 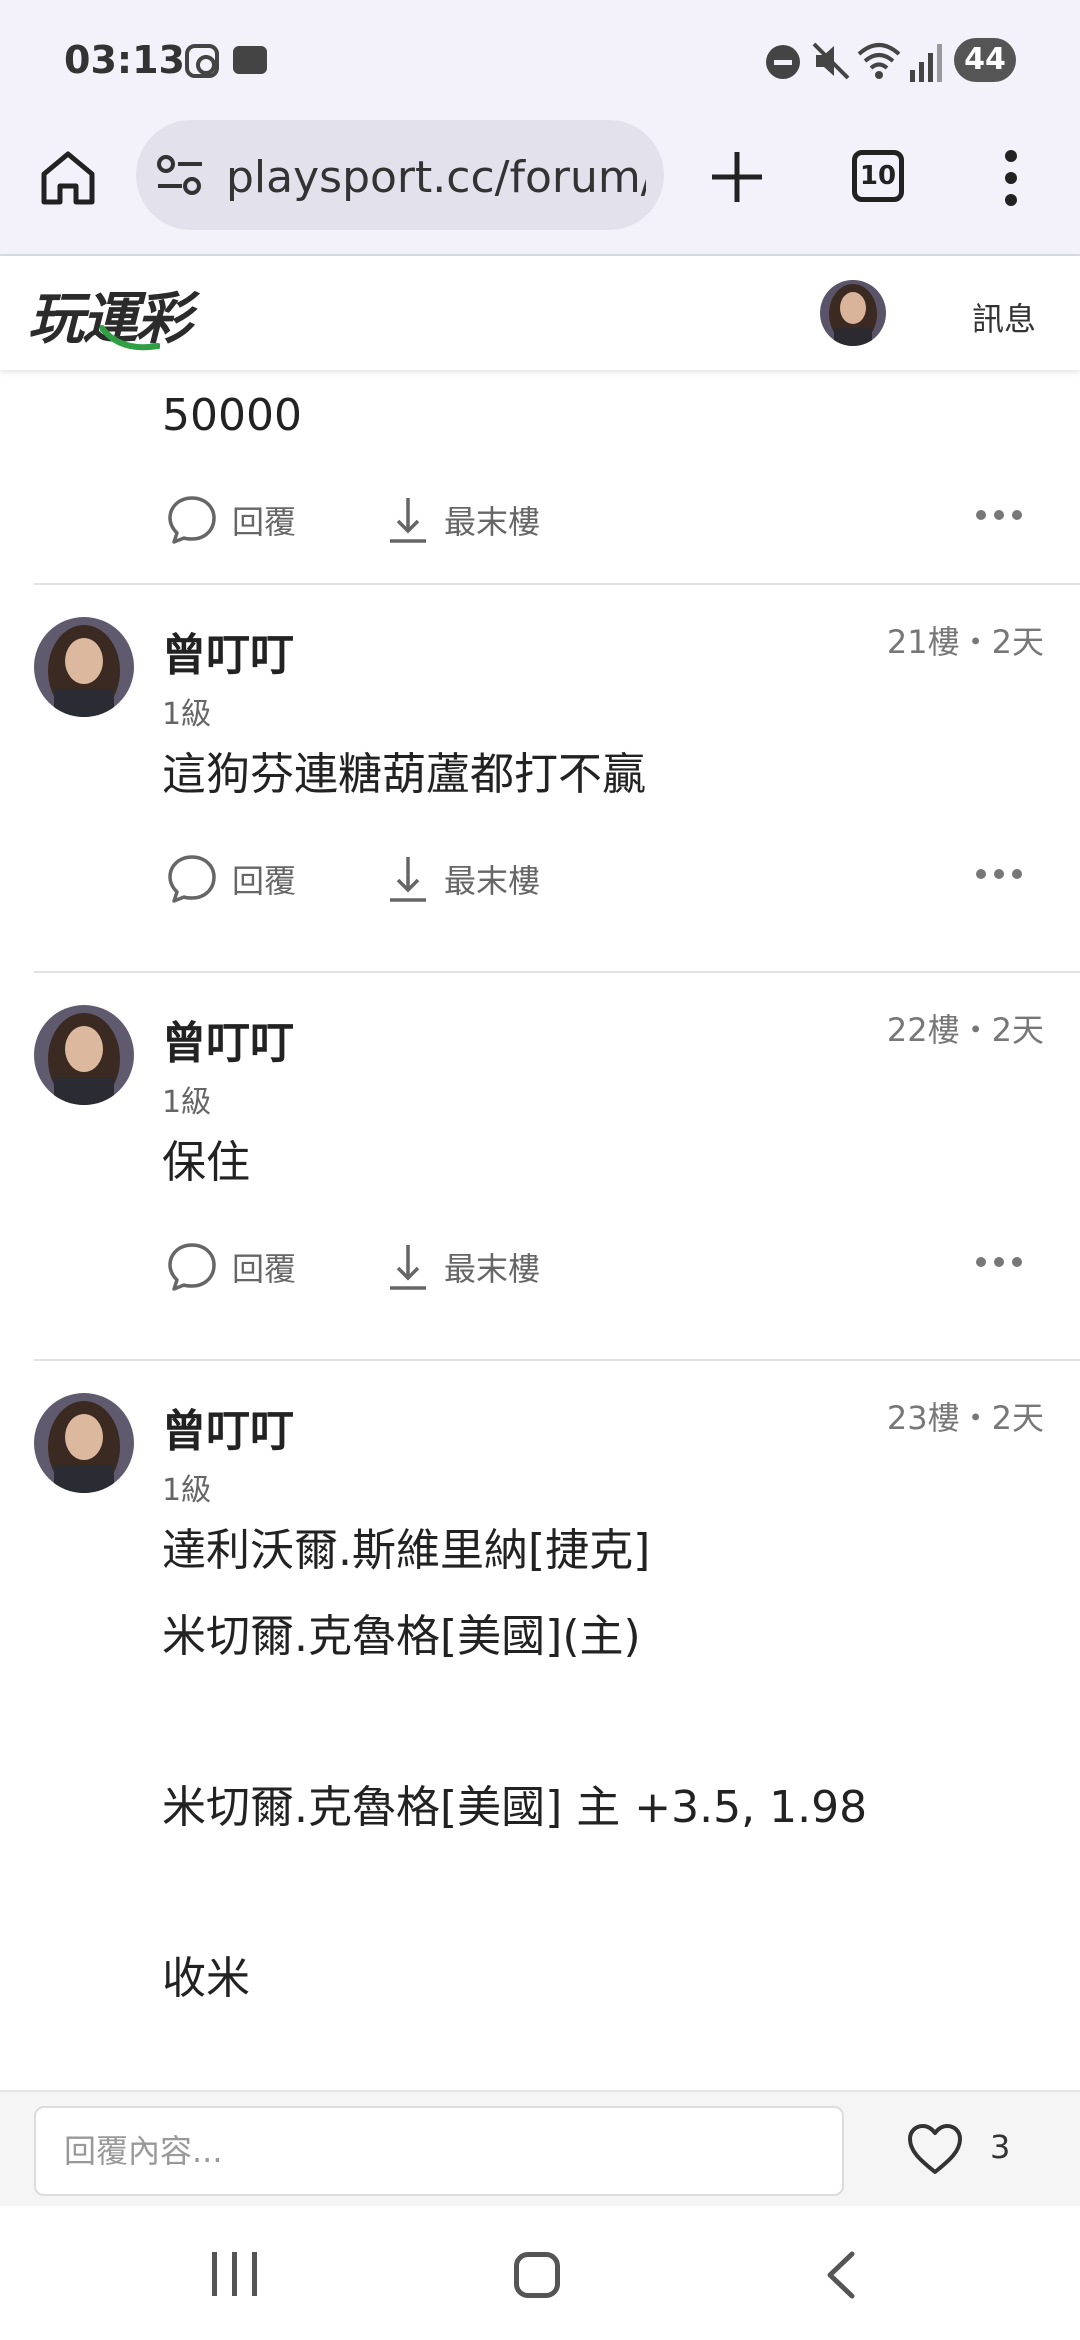 I want to click on back-icon, so click(x=840, y=2275).